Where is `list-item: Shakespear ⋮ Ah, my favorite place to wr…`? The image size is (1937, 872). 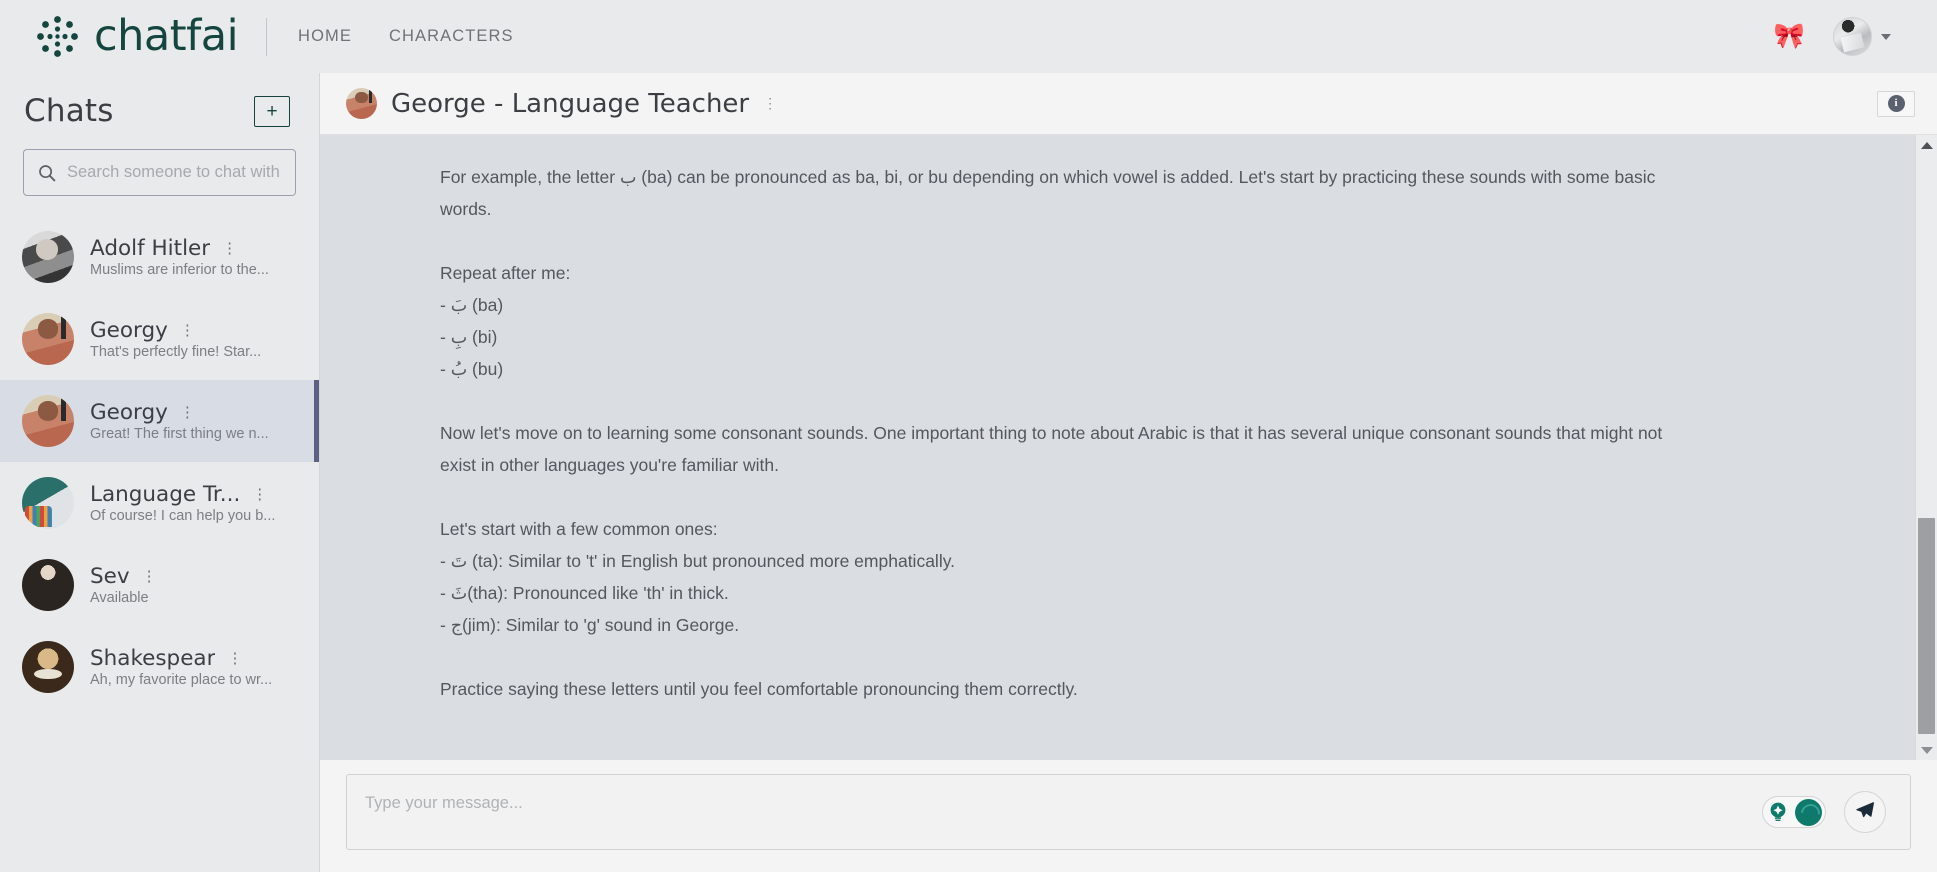 list-item: Shakespear ⋮ Ah, my favorite place to wr… is located at coordinates (159, 667).